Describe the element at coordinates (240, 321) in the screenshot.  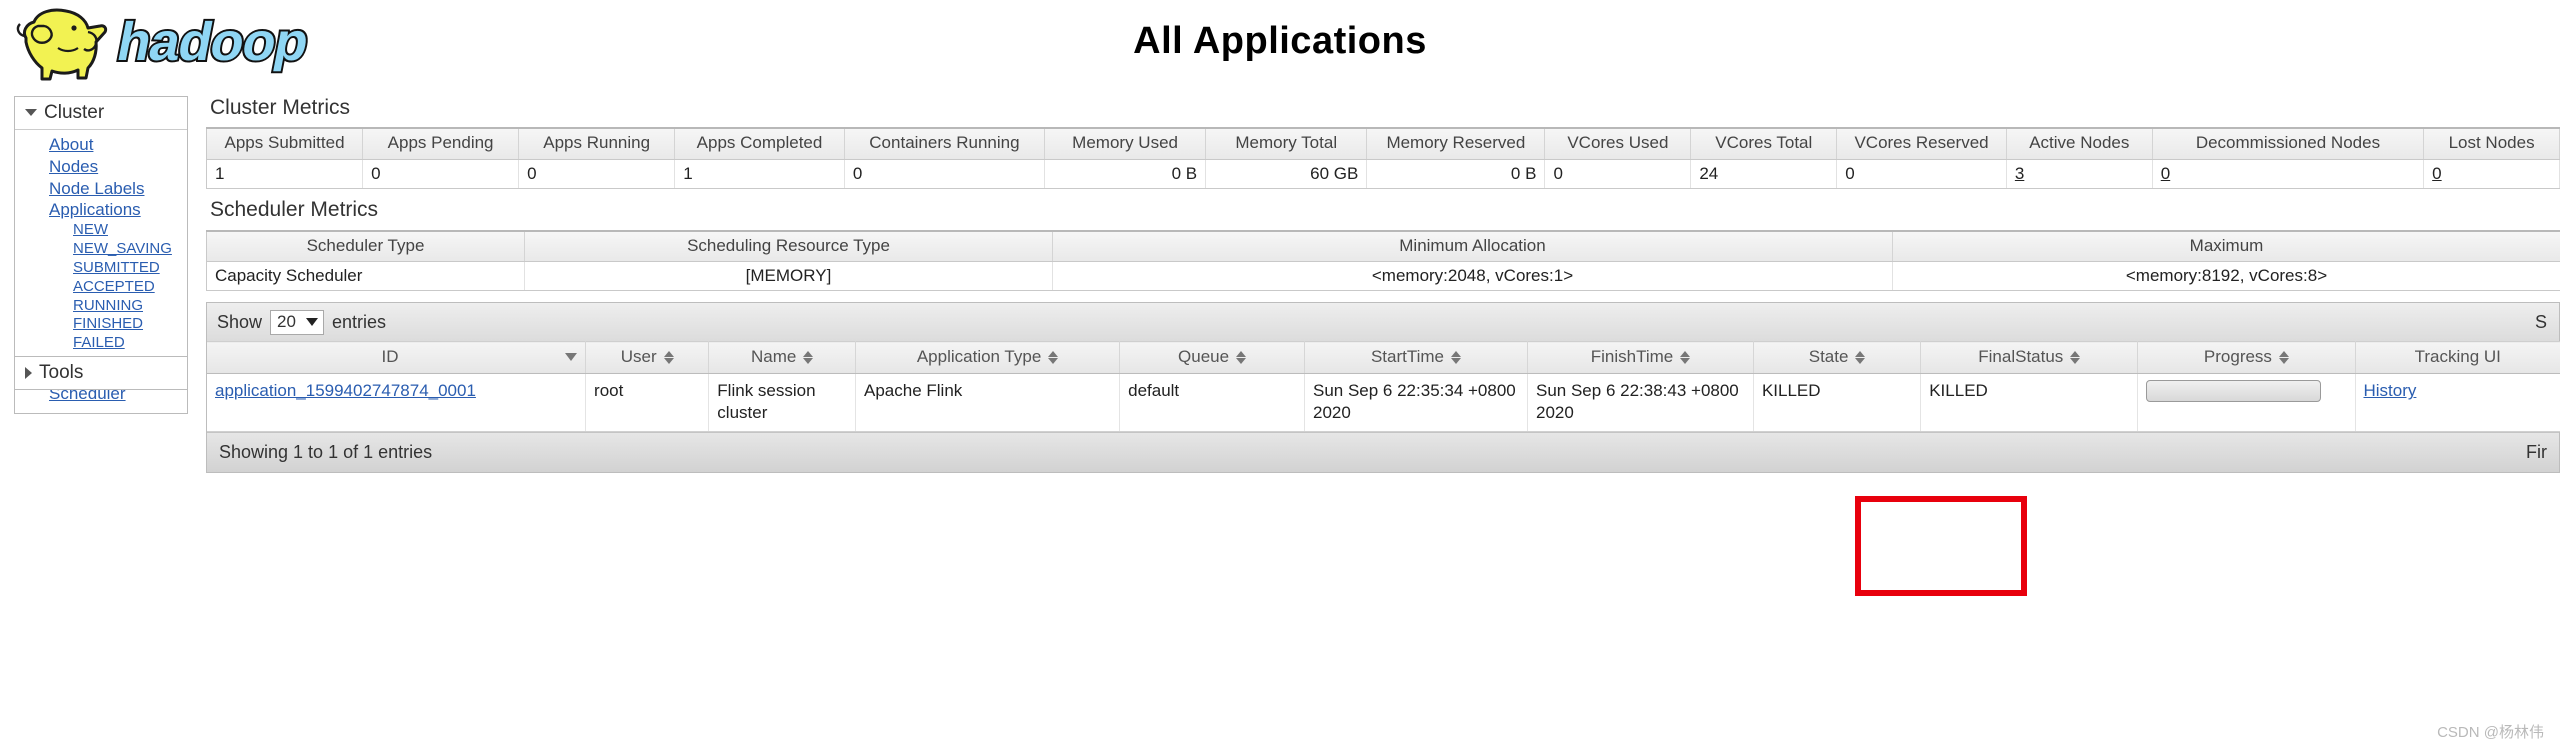
I see `show-label: Show` at that location.